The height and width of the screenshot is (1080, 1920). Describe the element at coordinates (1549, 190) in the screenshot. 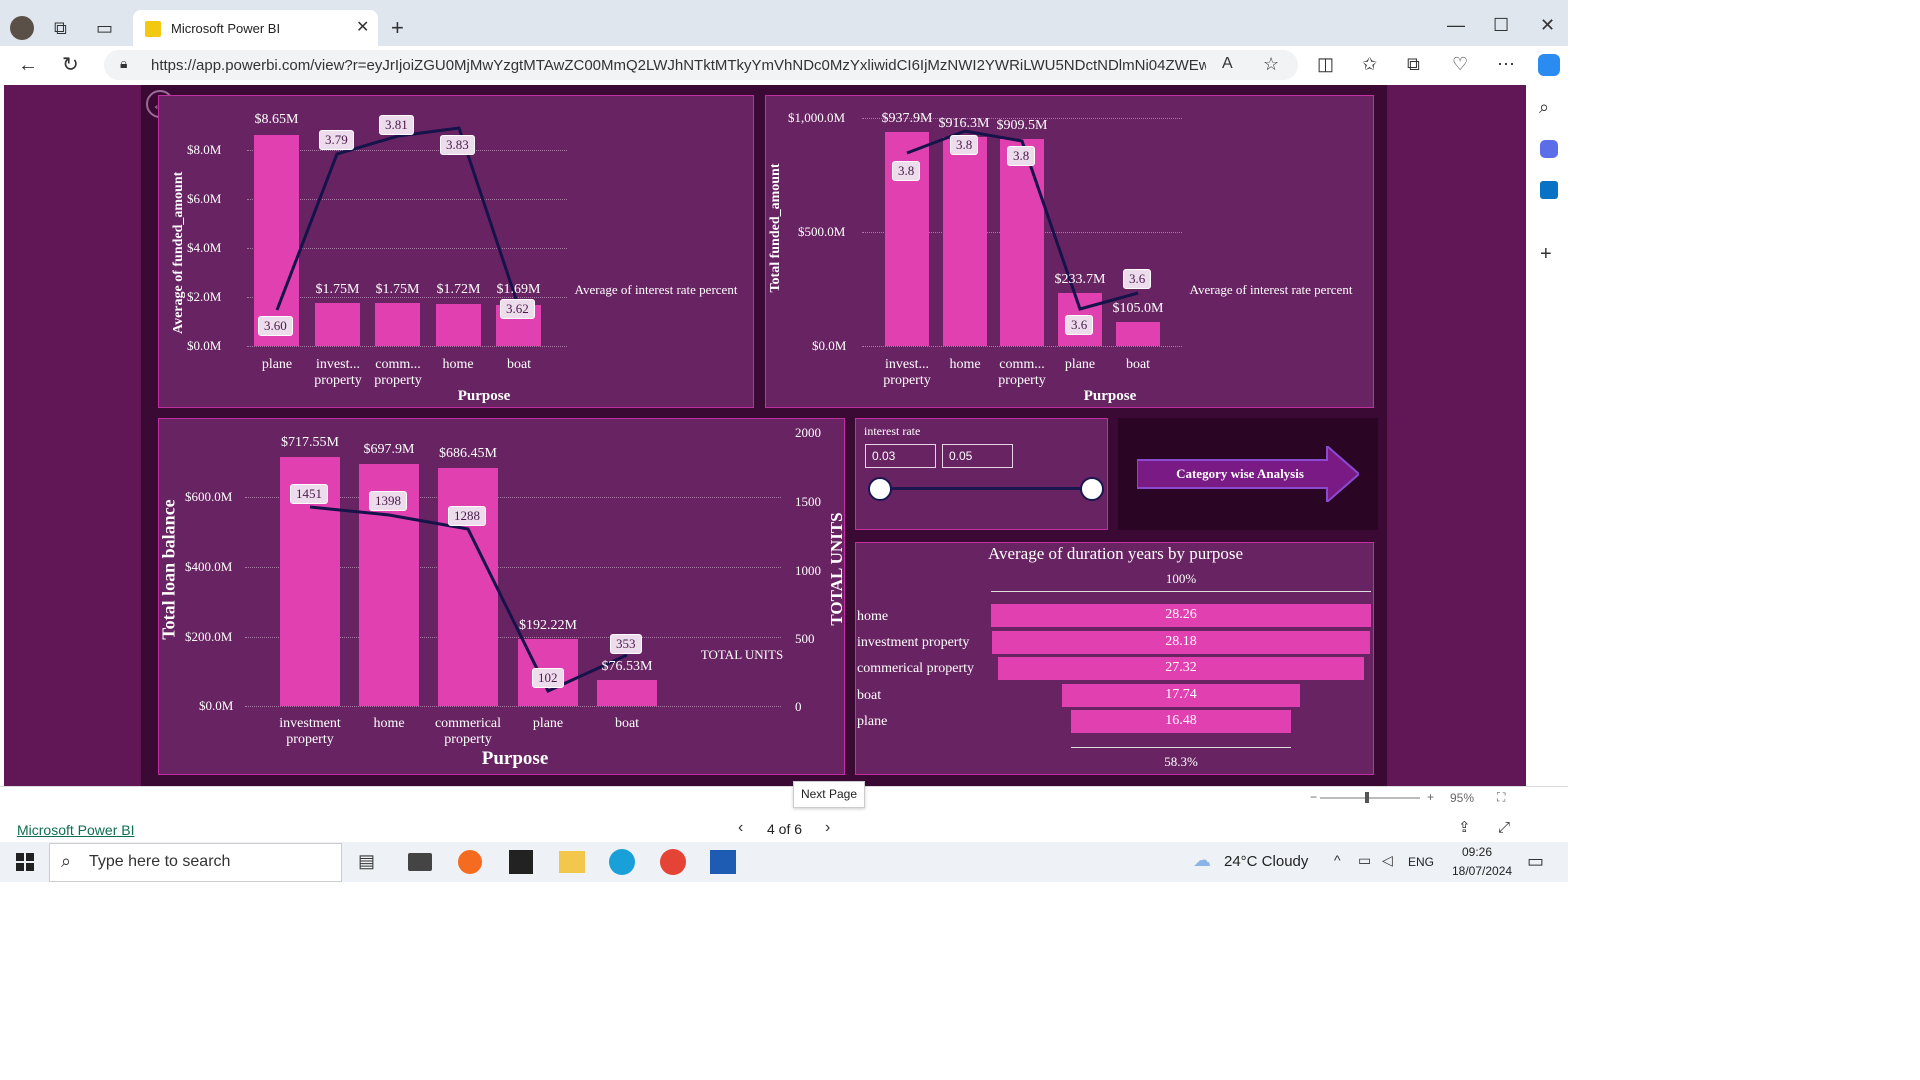

I see `outlook-icon` at that location.